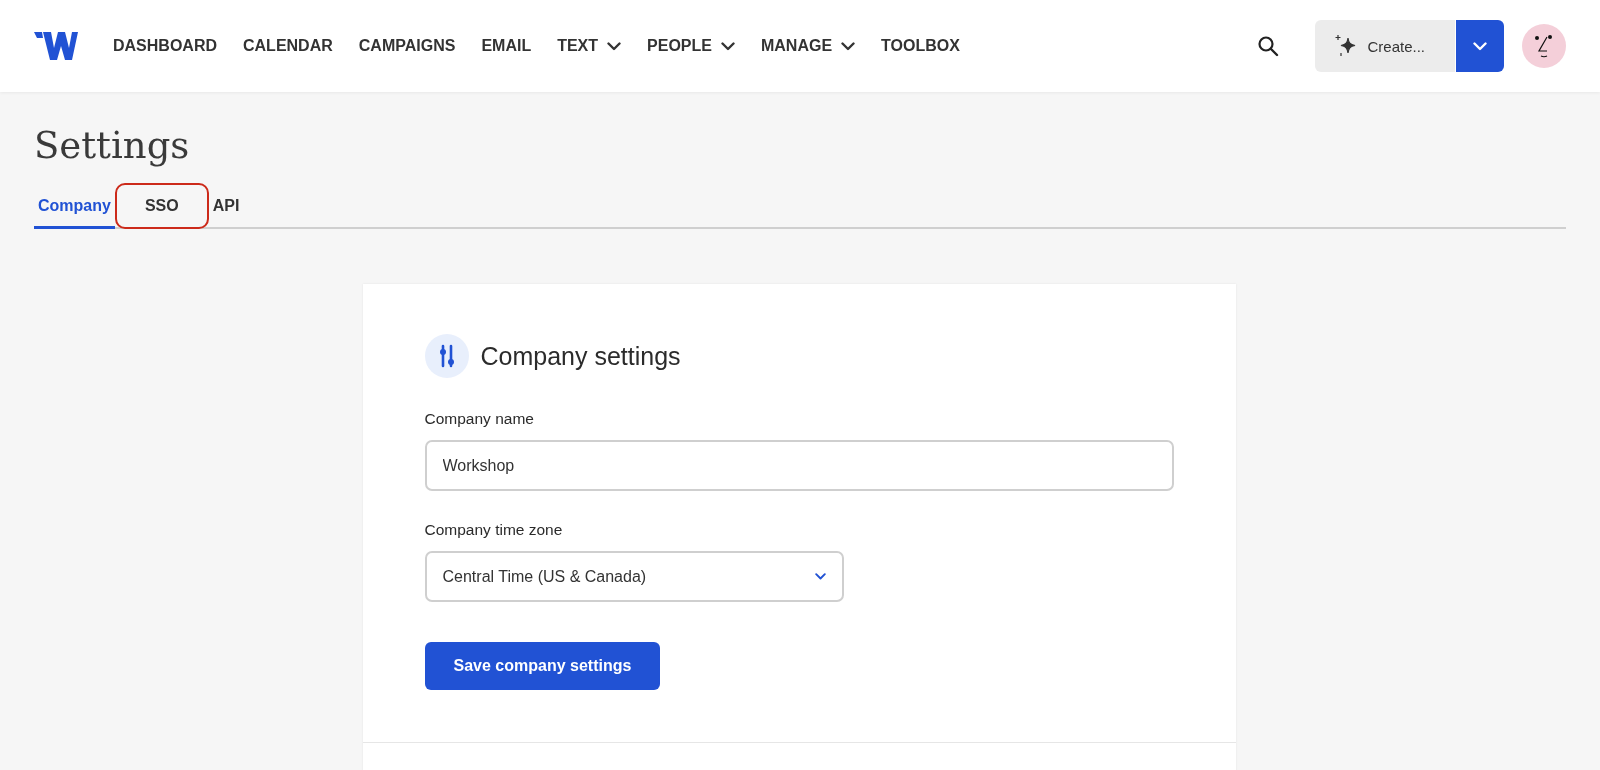  I want to click on page-title: Settings, so click(112, 145).